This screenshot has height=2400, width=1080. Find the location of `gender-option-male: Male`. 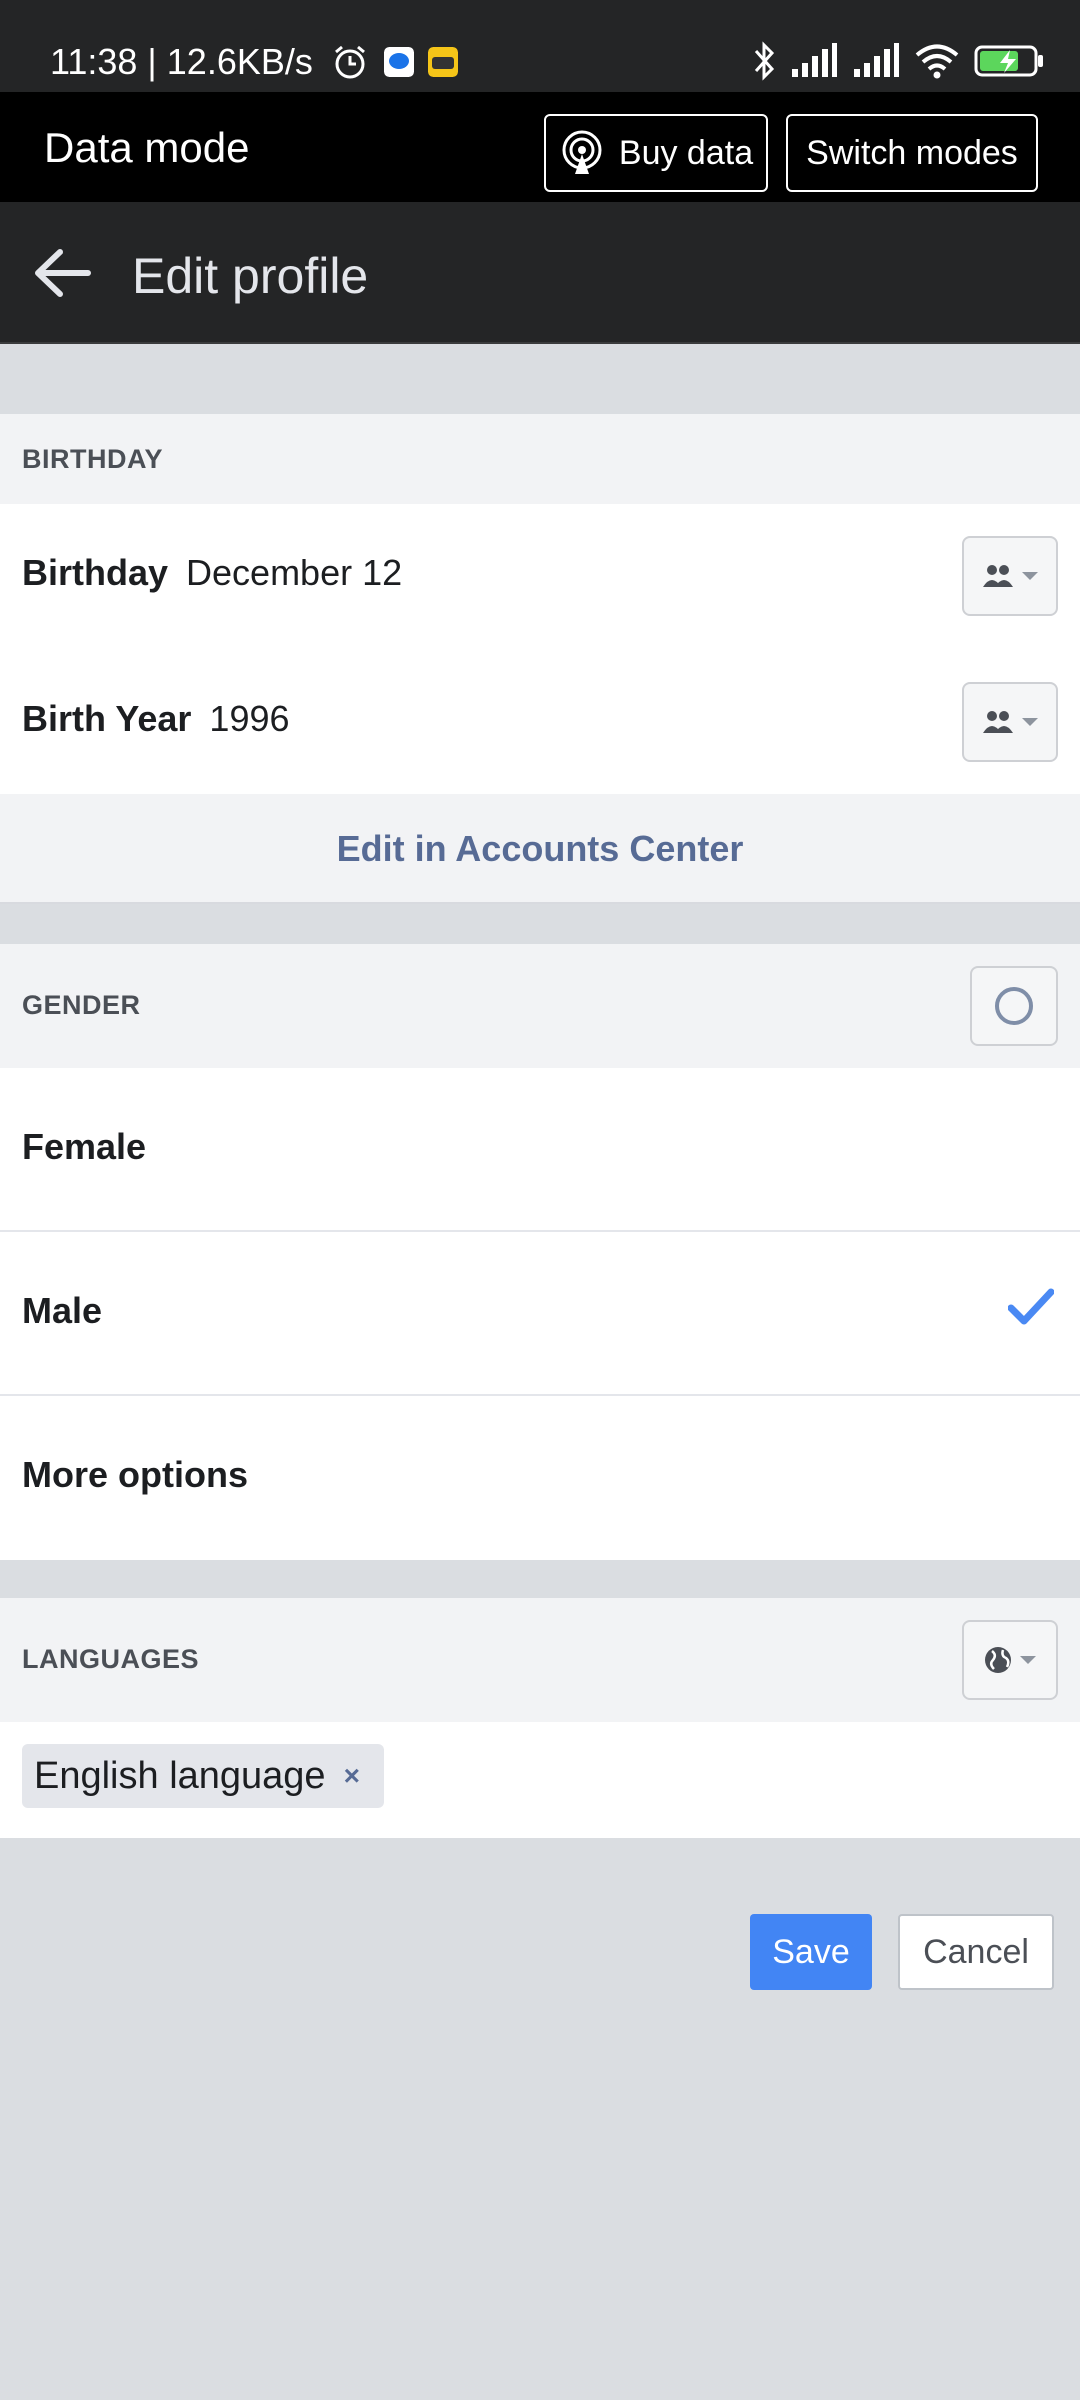

gender-option-male: Male is located at coordinates (540, 1314).